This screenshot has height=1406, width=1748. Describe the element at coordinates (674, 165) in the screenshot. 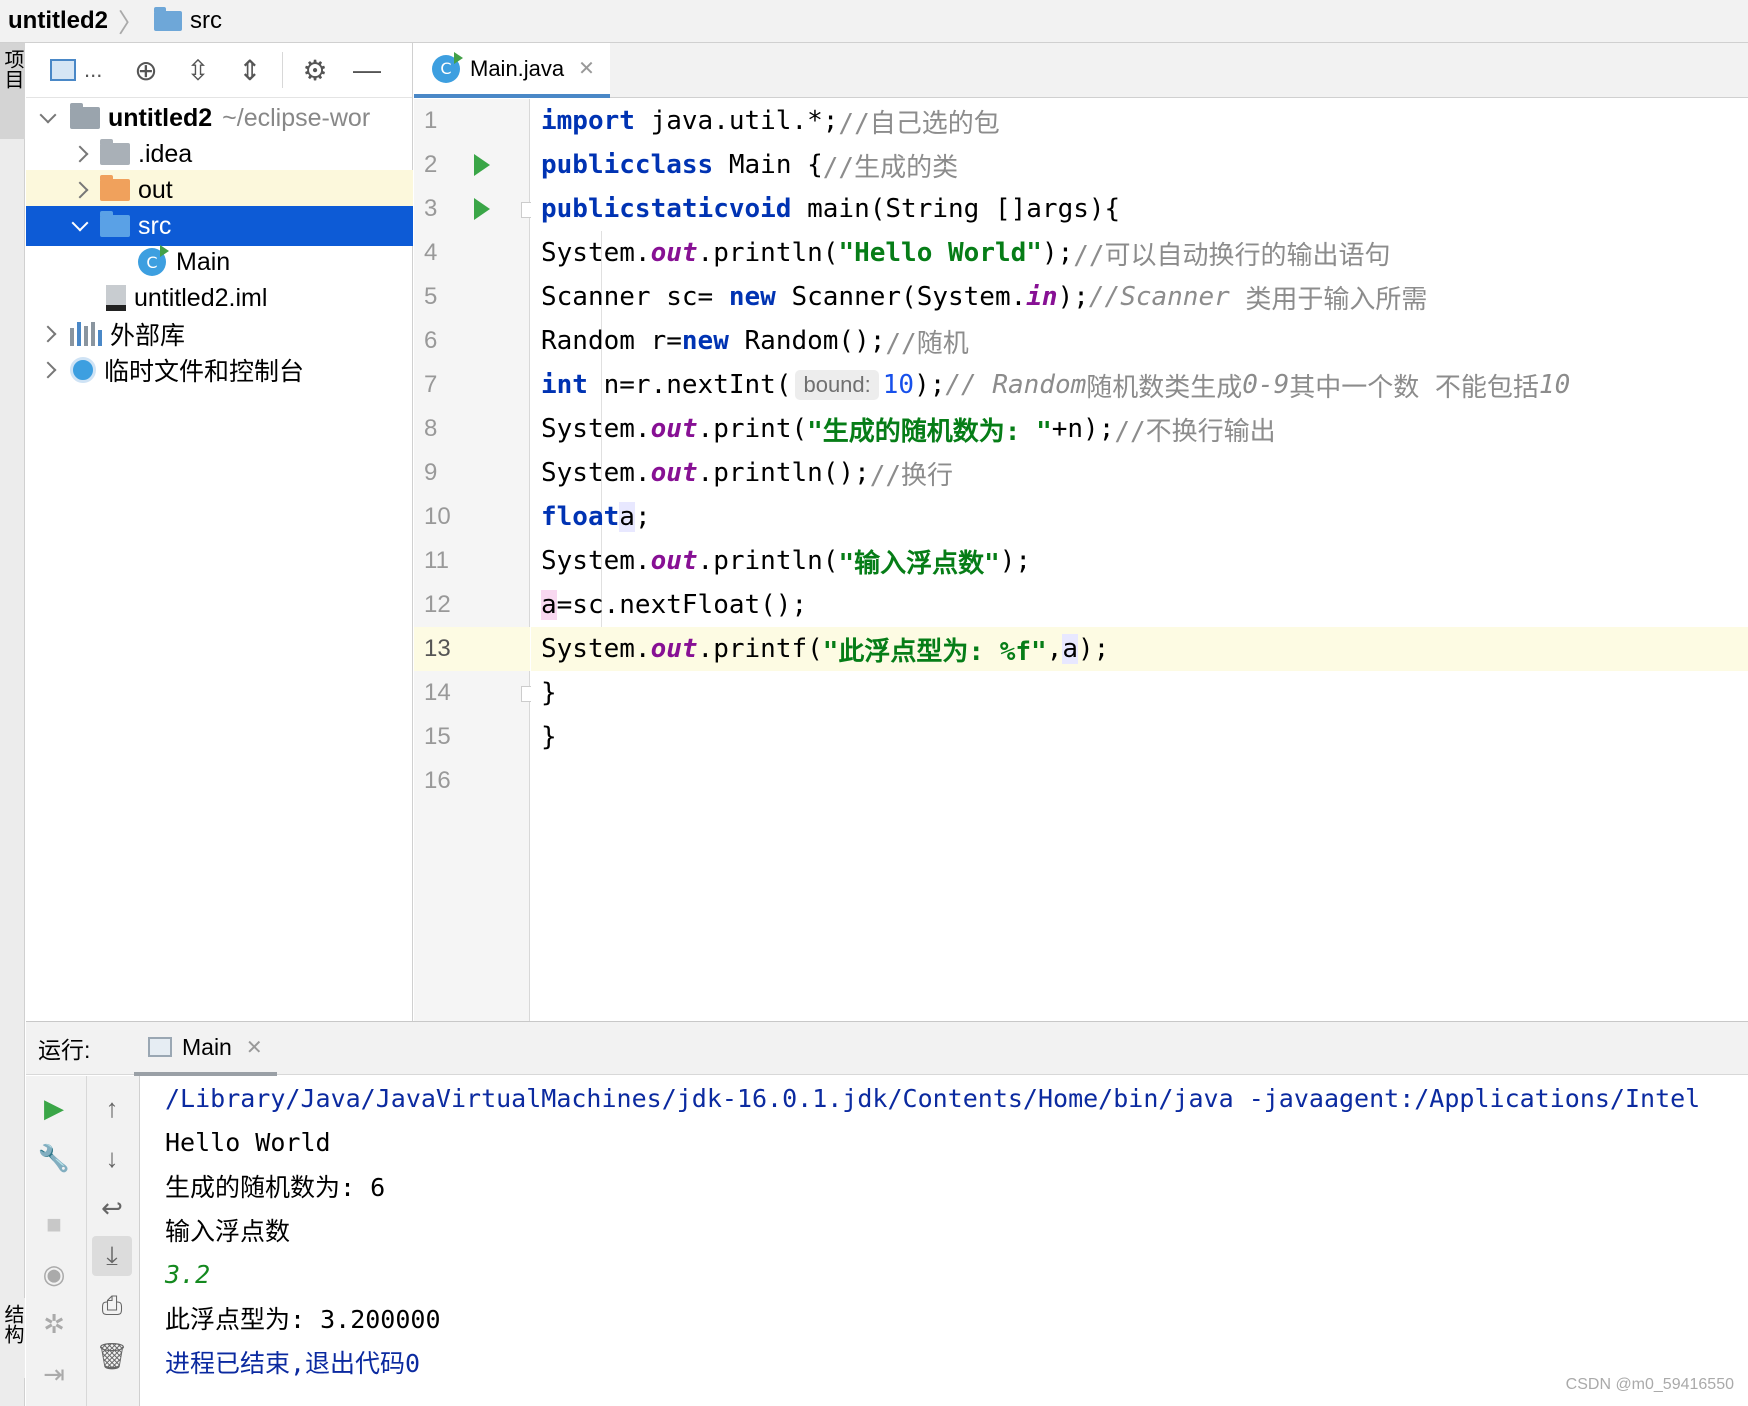

I see `keyword: class` at that location.